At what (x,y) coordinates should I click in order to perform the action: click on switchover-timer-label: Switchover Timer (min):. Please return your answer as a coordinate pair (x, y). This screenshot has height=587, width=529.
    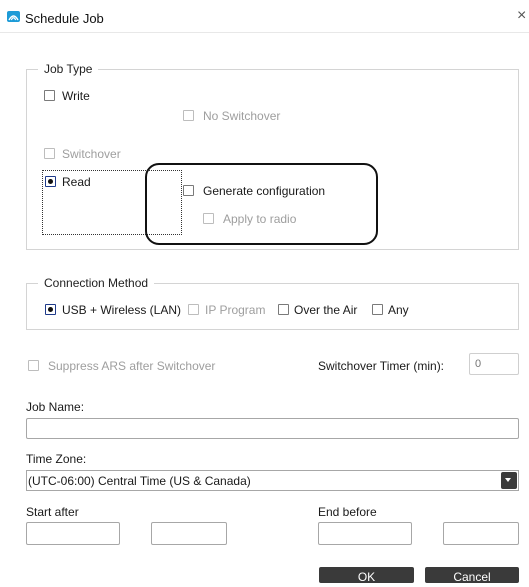
    Looking at the image, I should click on (381, 366).